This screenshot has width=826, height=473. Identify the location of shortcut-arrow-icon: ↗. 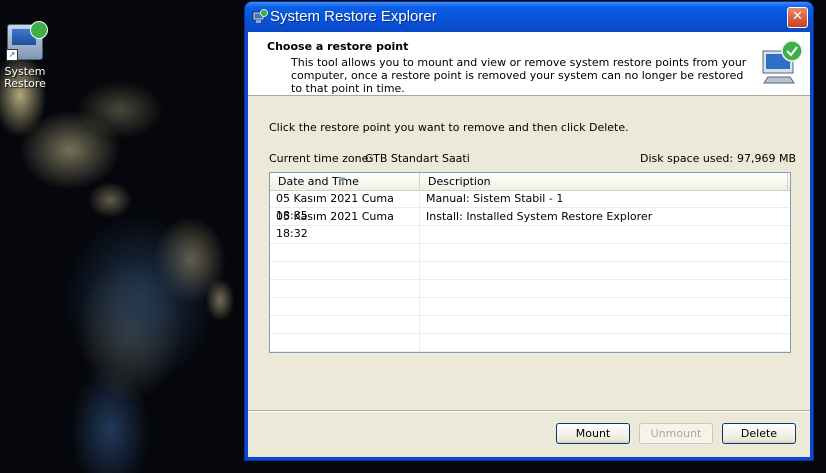
(12, 55).